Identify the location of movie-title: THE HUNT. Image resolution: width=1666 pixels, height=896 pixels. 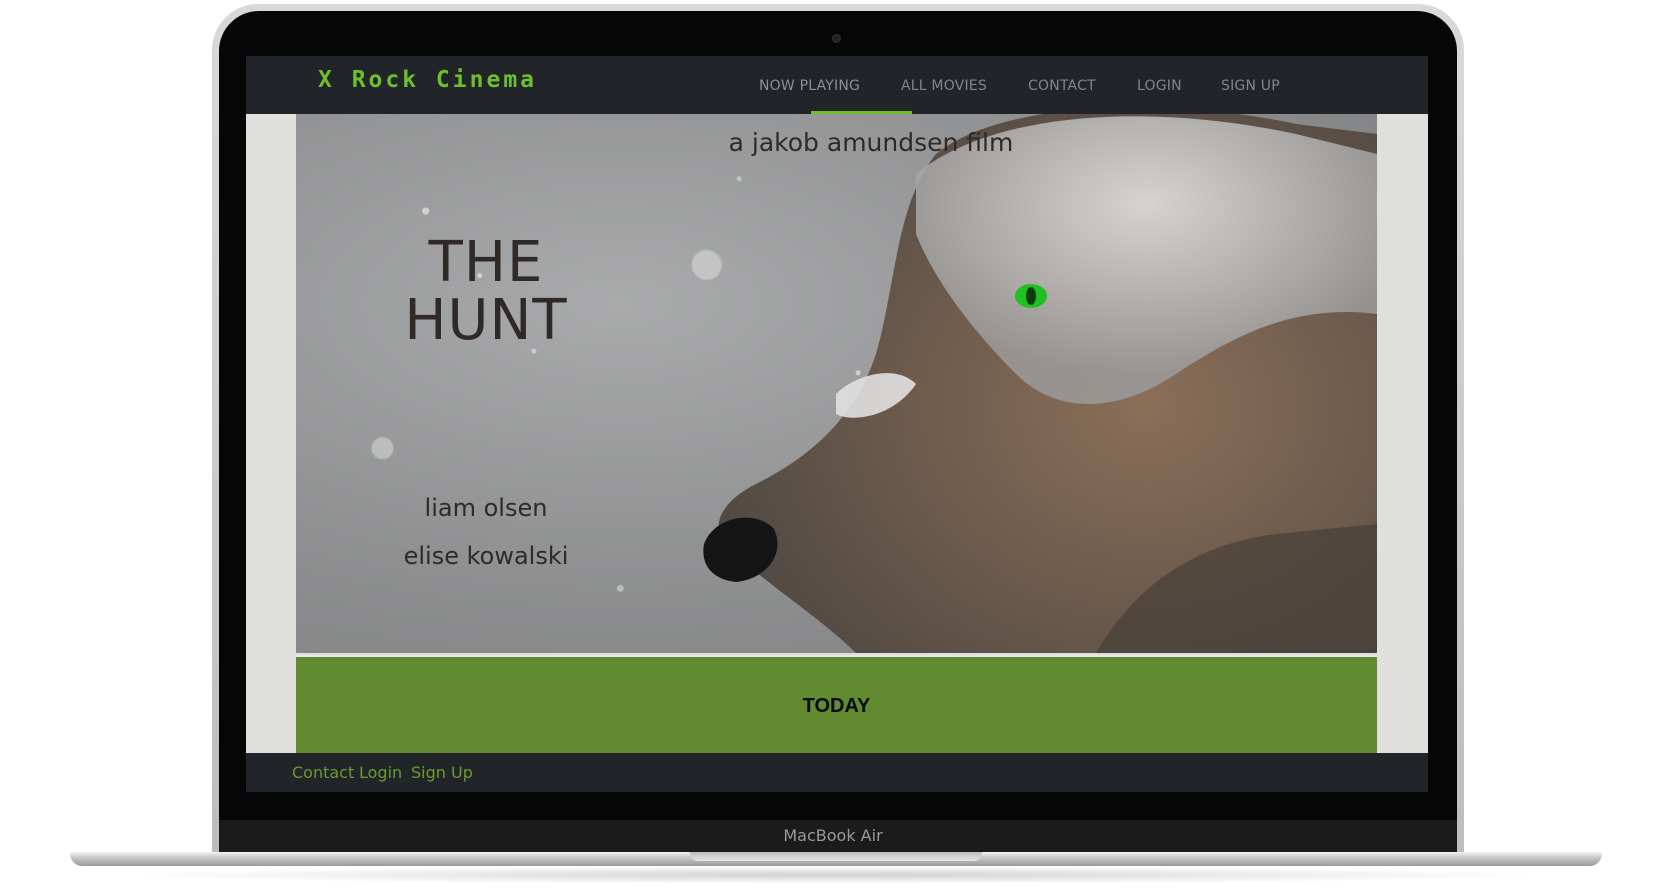
(486, 292).